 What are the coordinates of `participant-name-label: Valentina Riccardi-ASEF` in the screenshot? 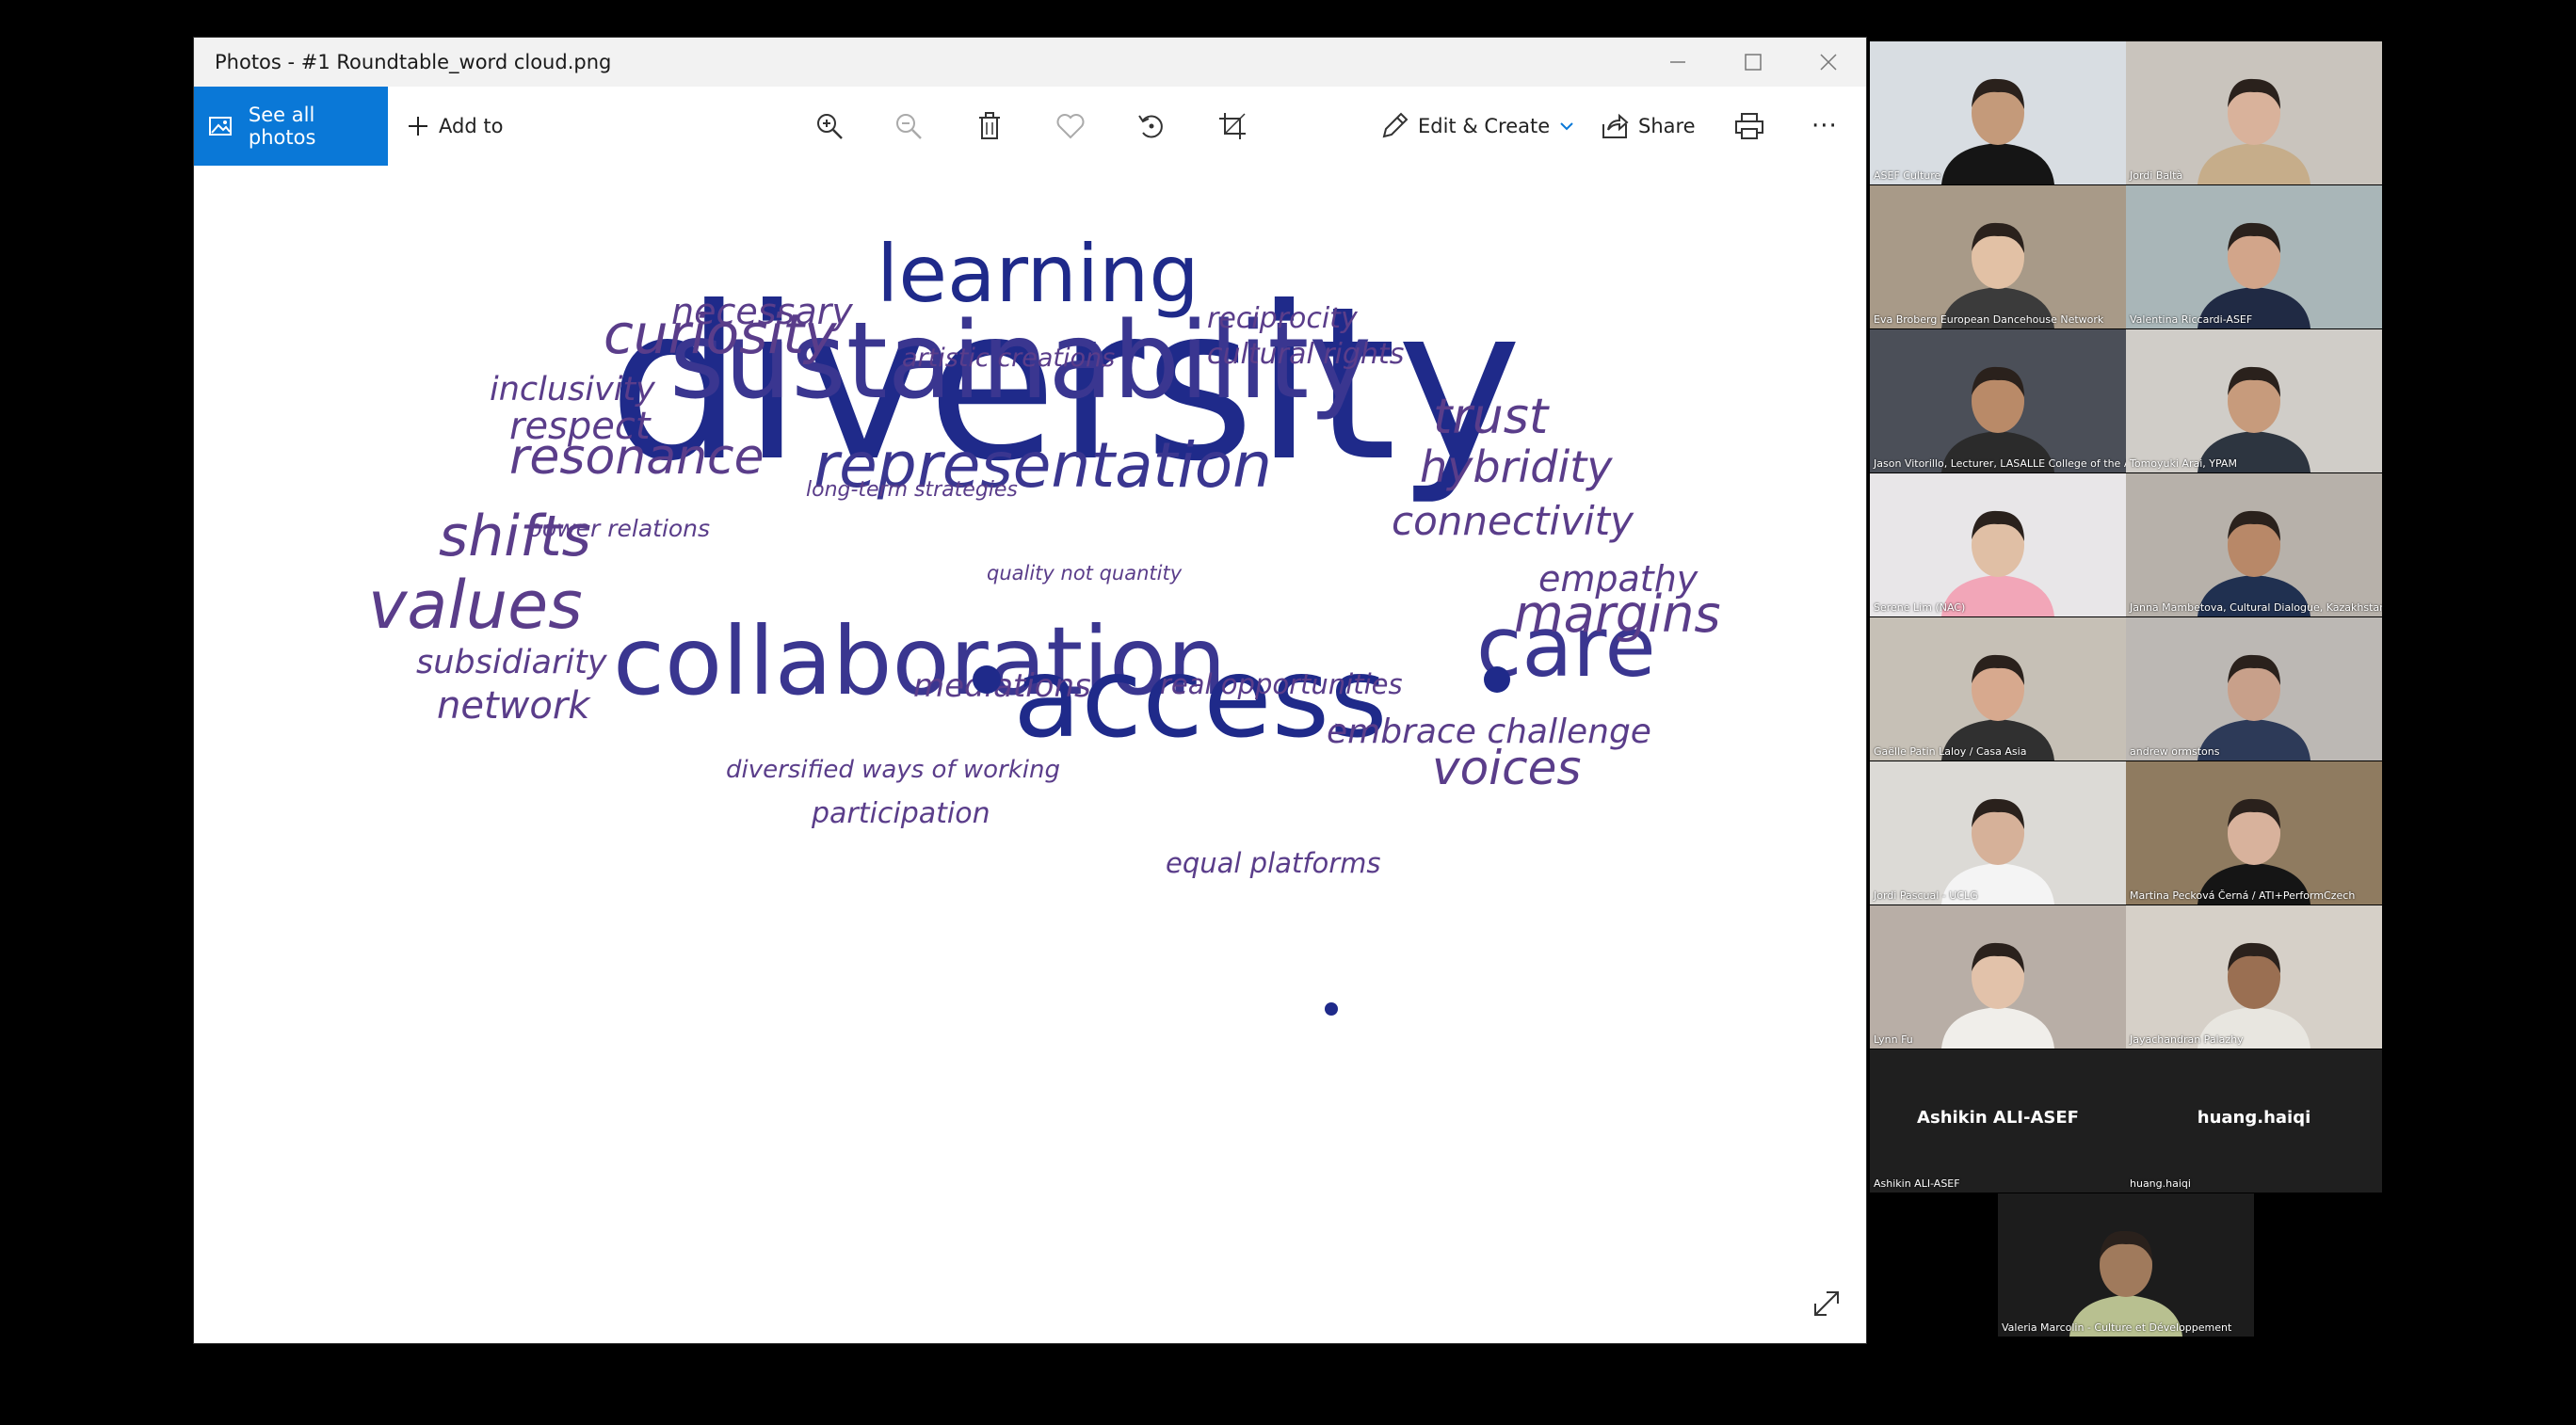 It's located at (2191, 319).